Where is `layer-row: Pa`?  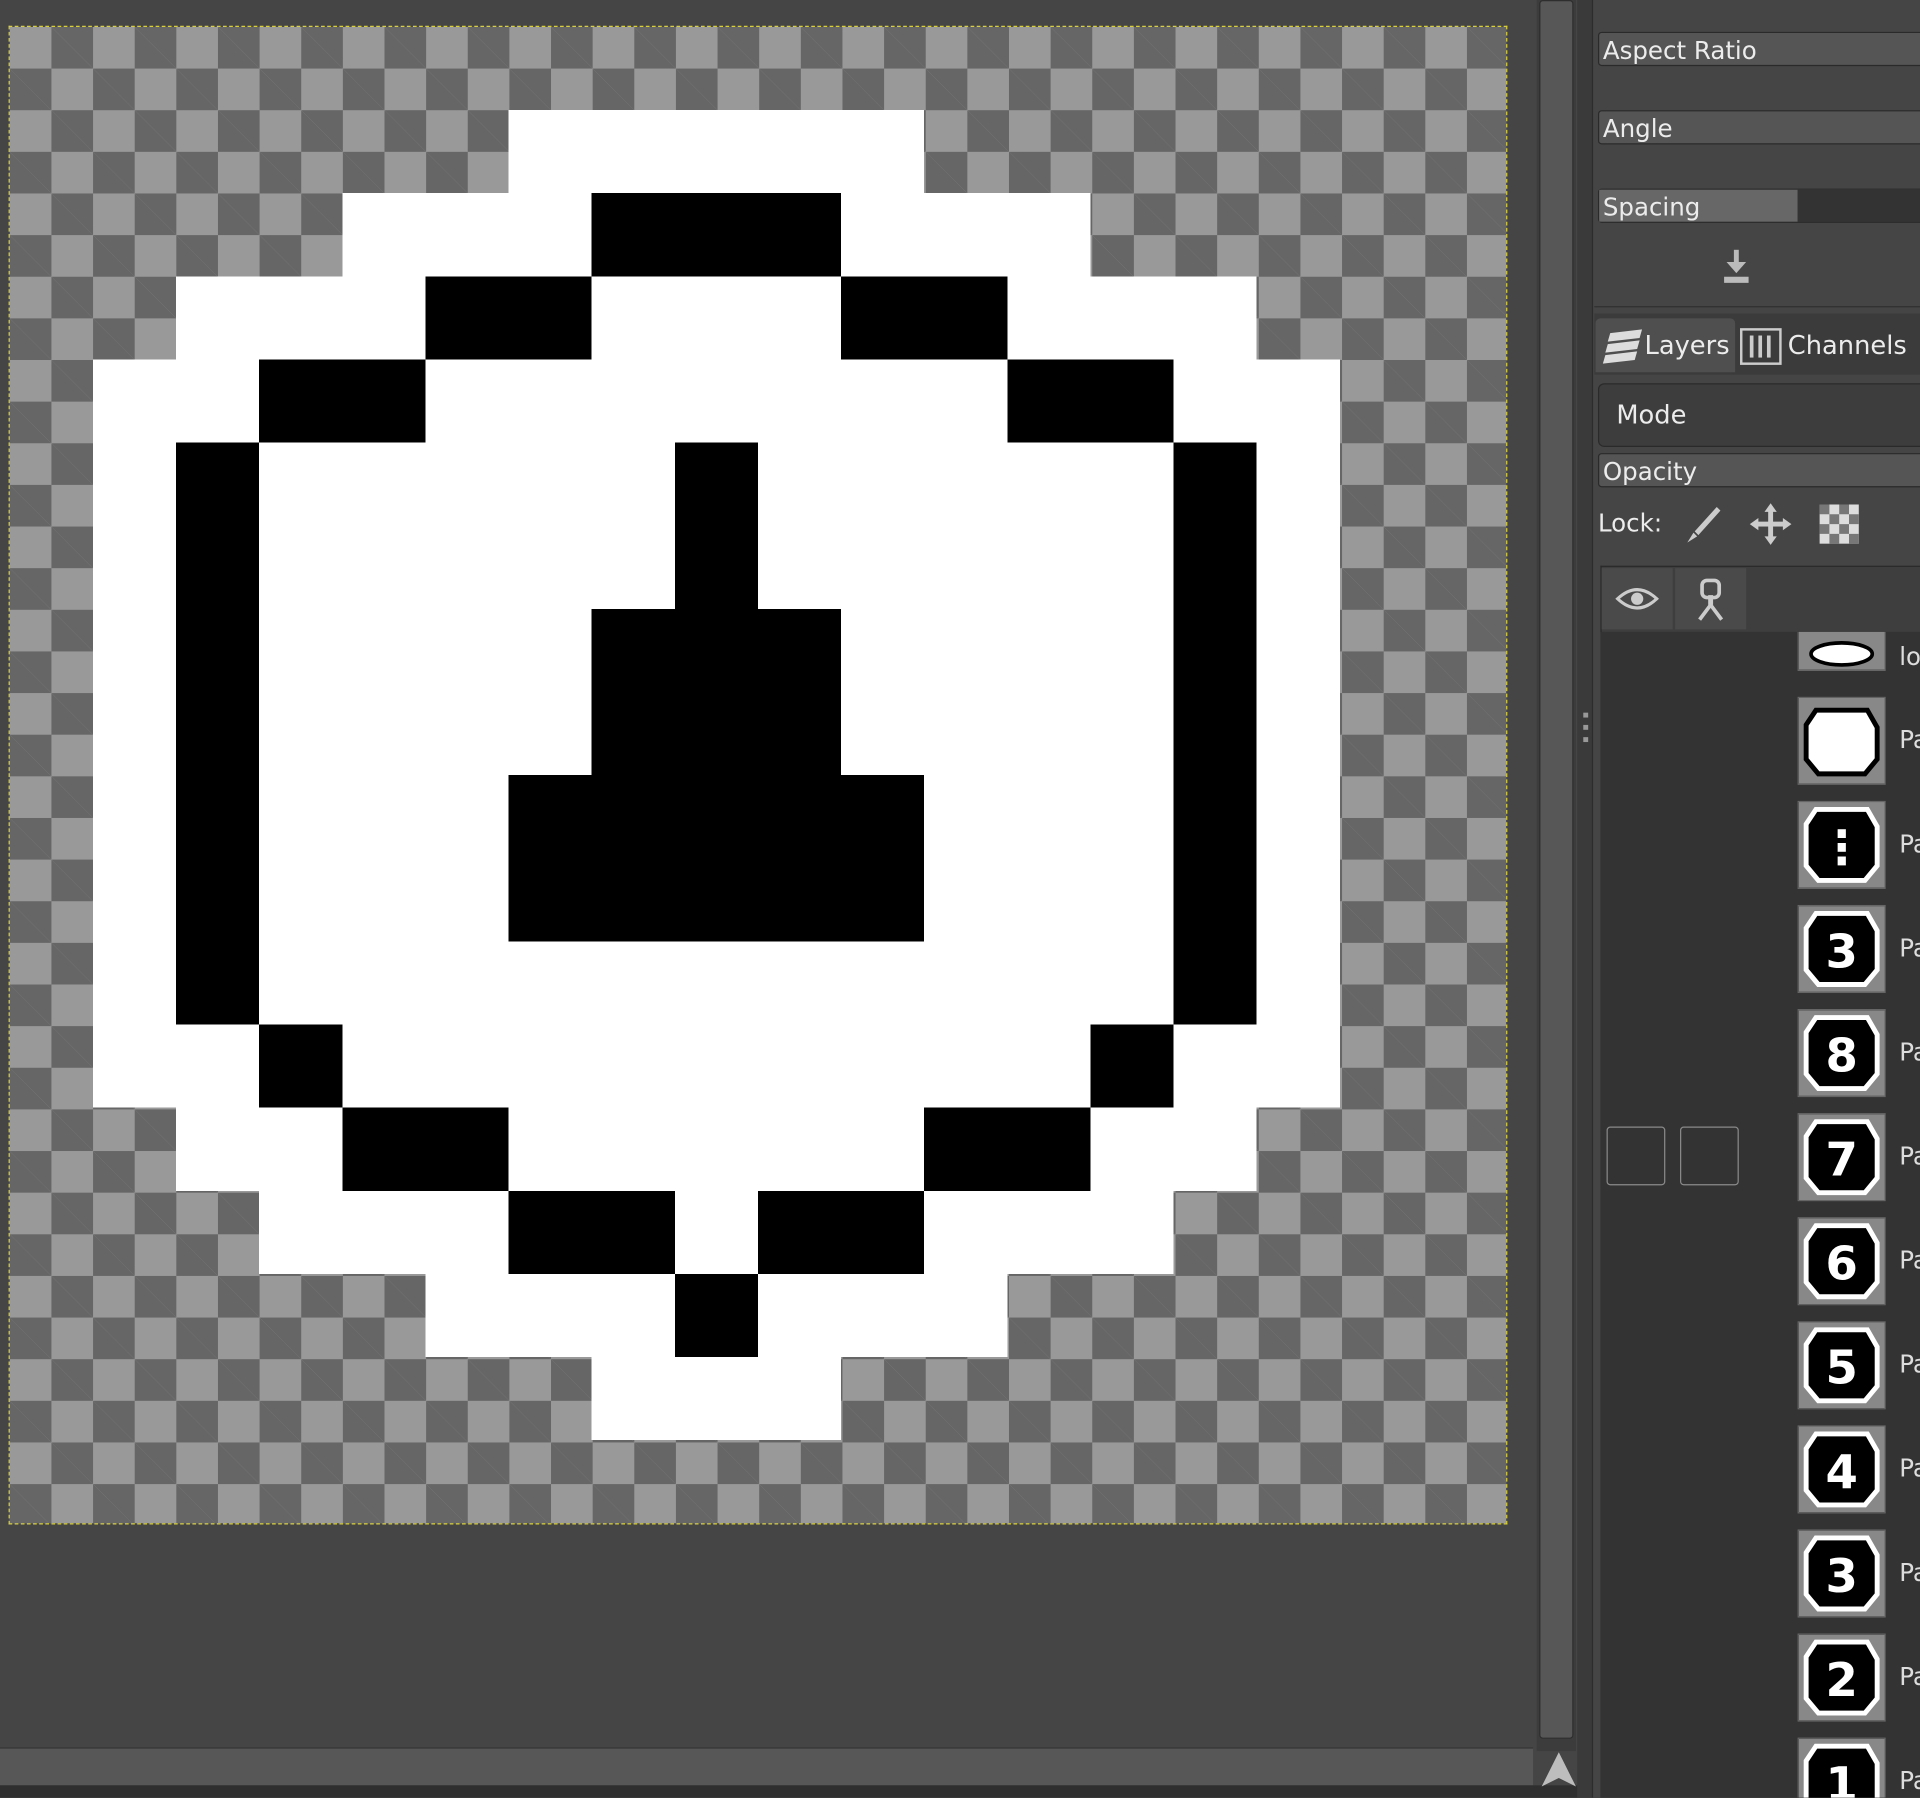
layer-row: Pa is located at coordinates (1760, 745).